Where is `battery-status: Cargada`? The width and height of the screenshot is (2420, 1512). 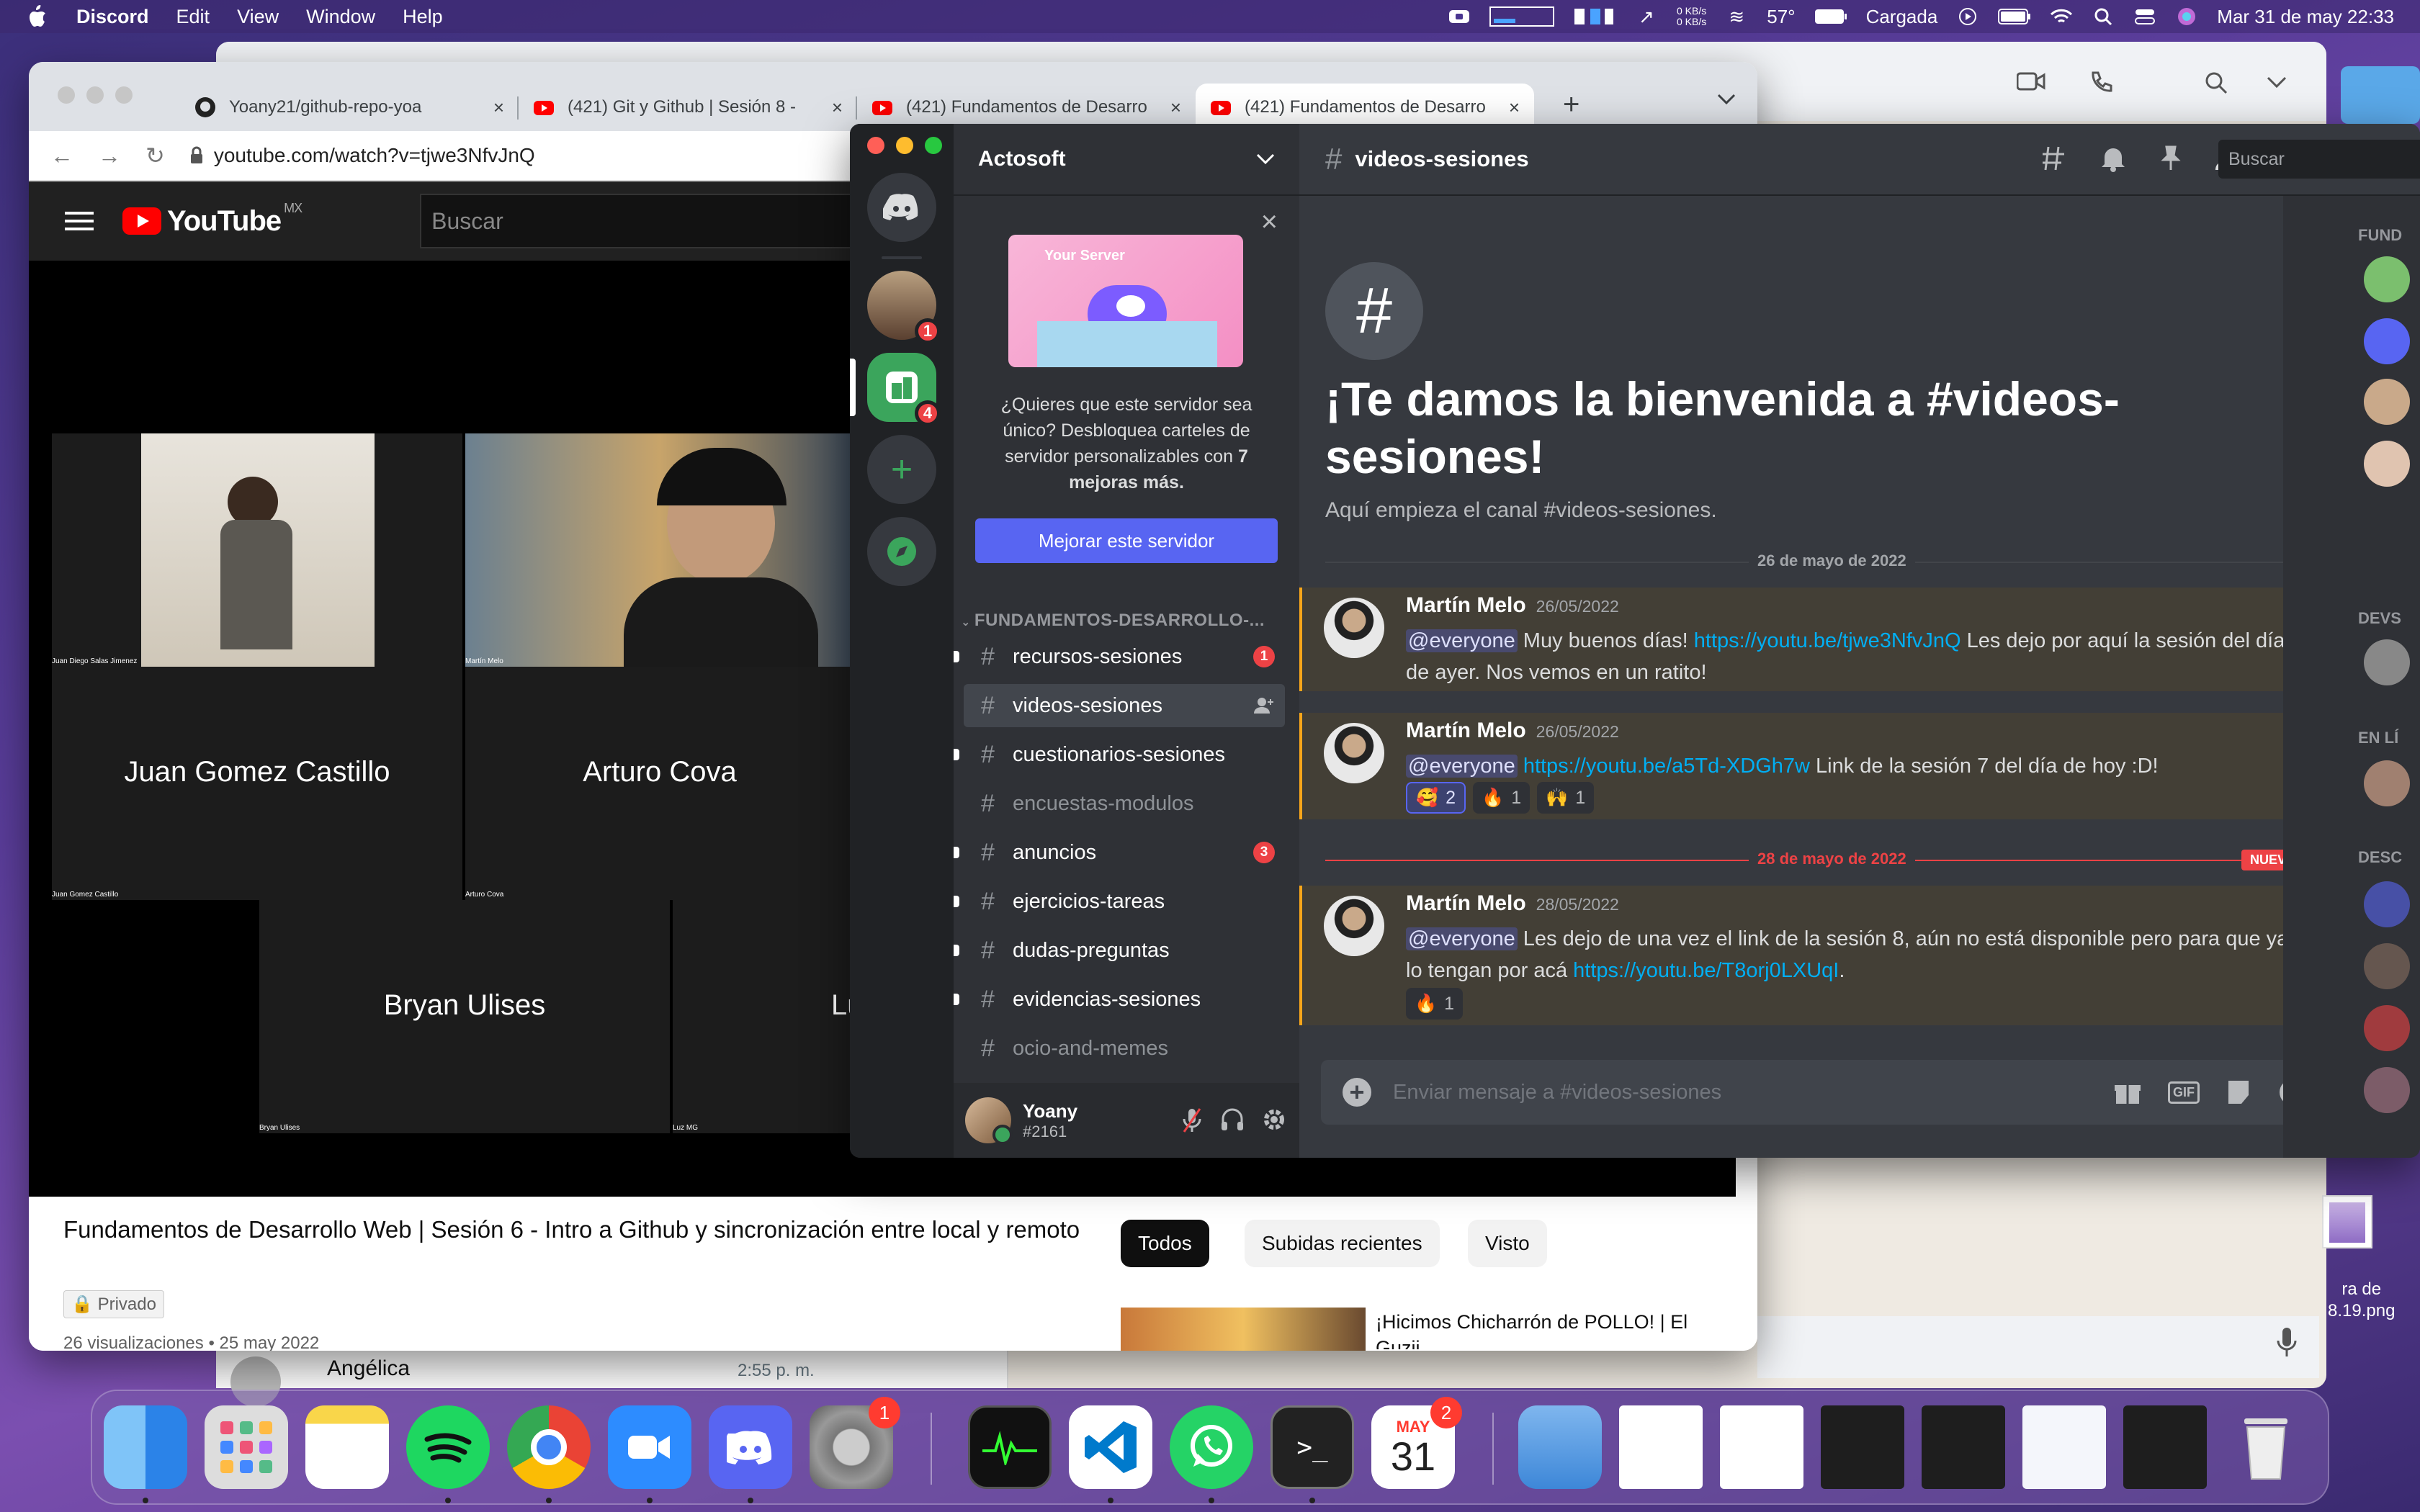 battery-status: Cargada is located at coordinates (1902, 17).